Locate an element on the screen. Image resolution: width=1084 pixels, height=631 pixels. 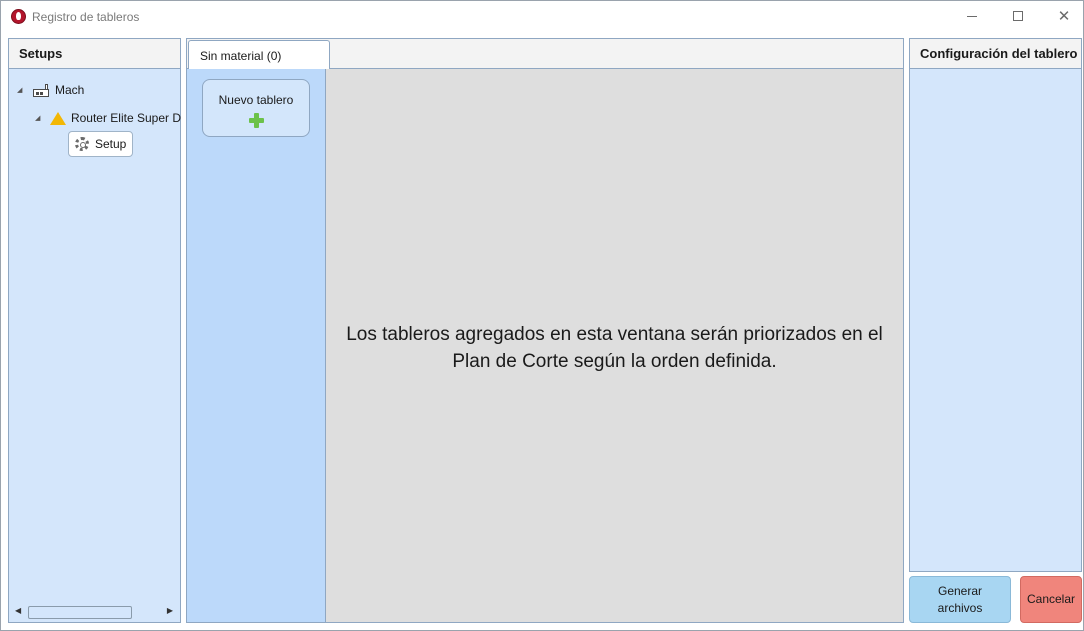
new-board-label: Nuevo tablero is located at coordinates (256, 100).